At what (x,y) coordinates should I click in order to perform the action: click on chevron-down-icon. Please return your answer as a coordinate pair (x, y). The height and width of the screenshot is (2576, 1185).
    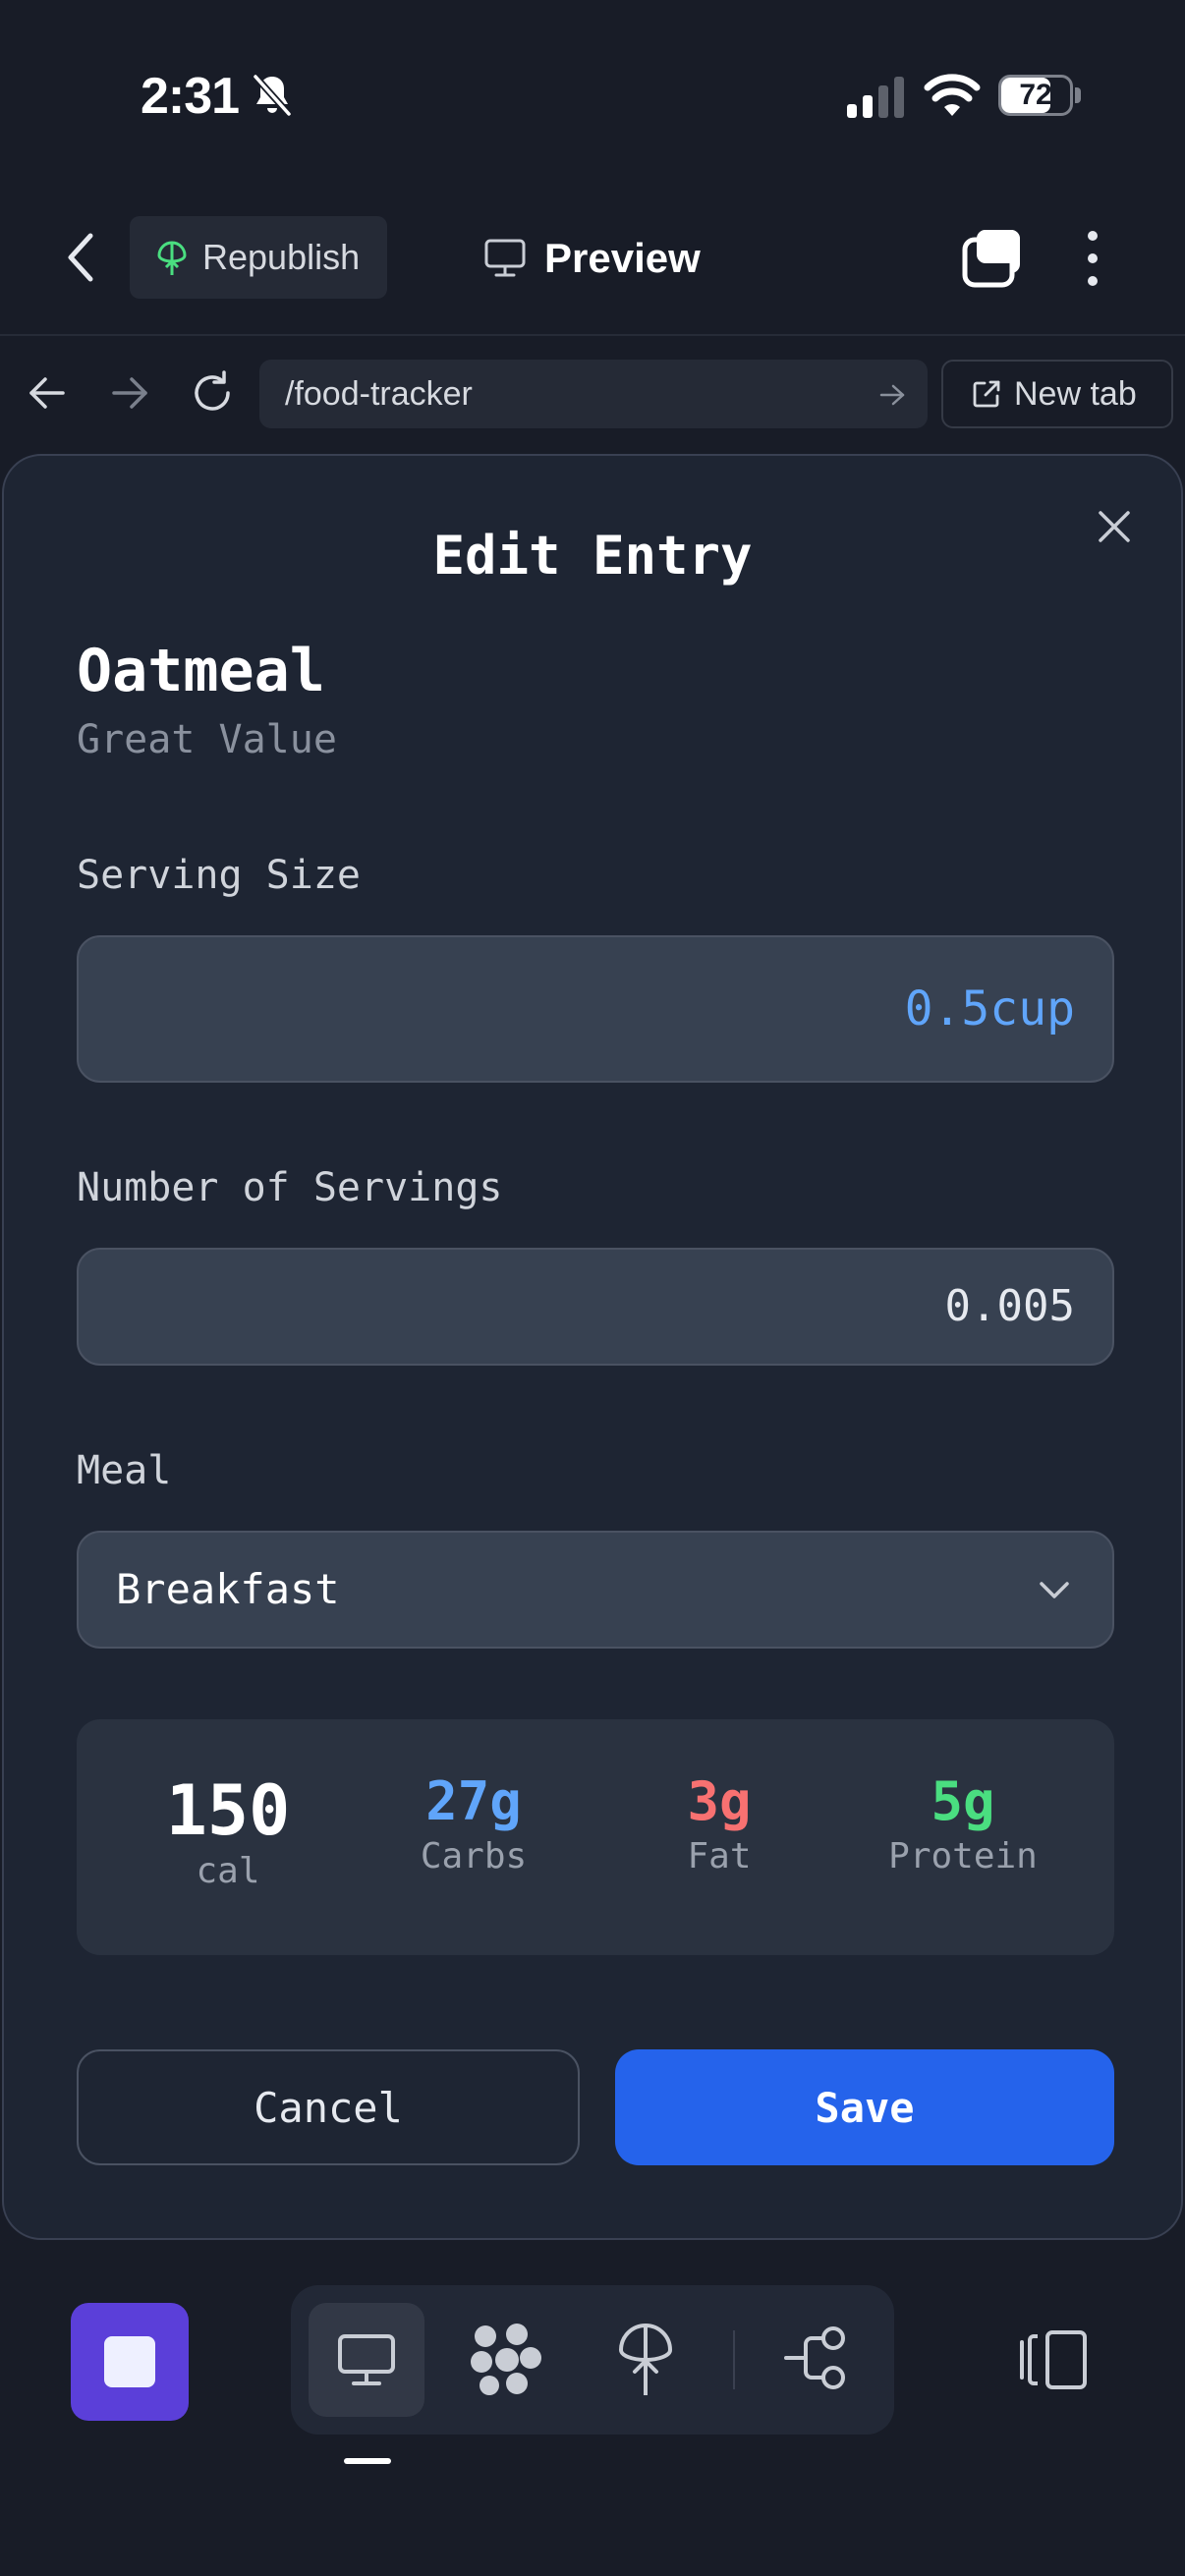
    Looking at the image, I should click on (1054, 1590).